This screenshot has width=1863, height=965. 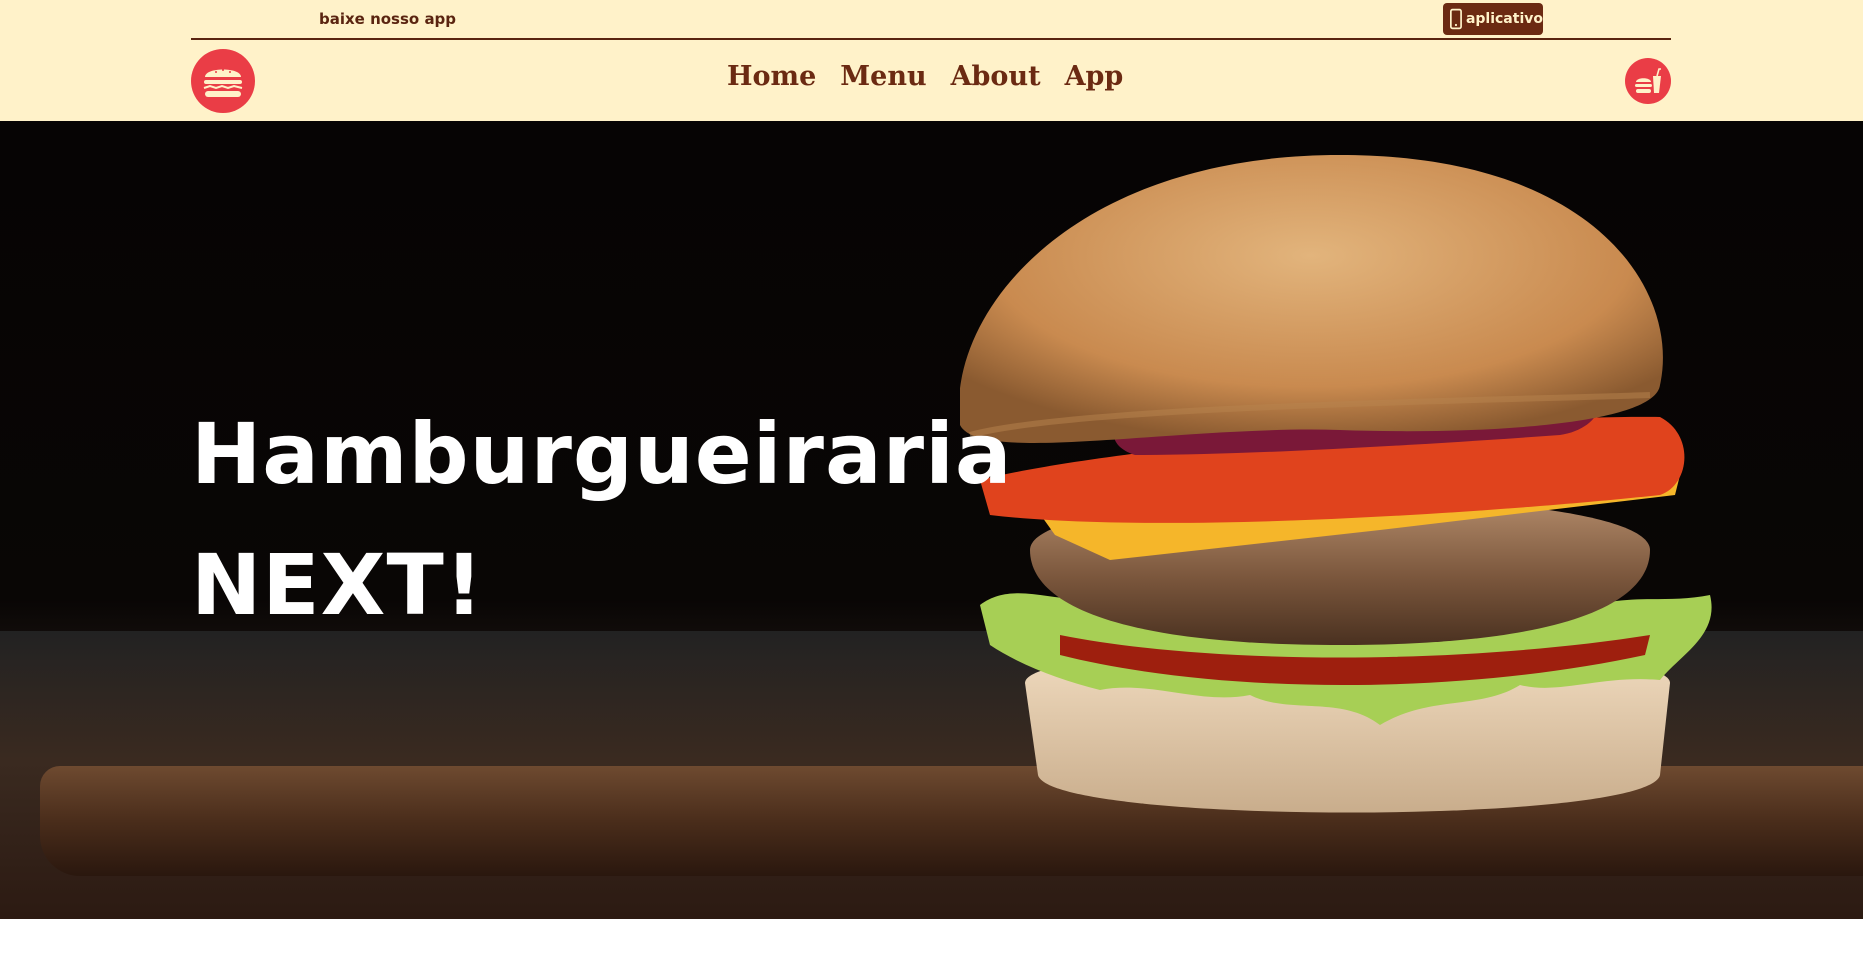 What do you see at coordinates (931, 20) in the screenshot?
I see `top-bar: baixe nosso app aplicativo` at bounding box center [931, 20].